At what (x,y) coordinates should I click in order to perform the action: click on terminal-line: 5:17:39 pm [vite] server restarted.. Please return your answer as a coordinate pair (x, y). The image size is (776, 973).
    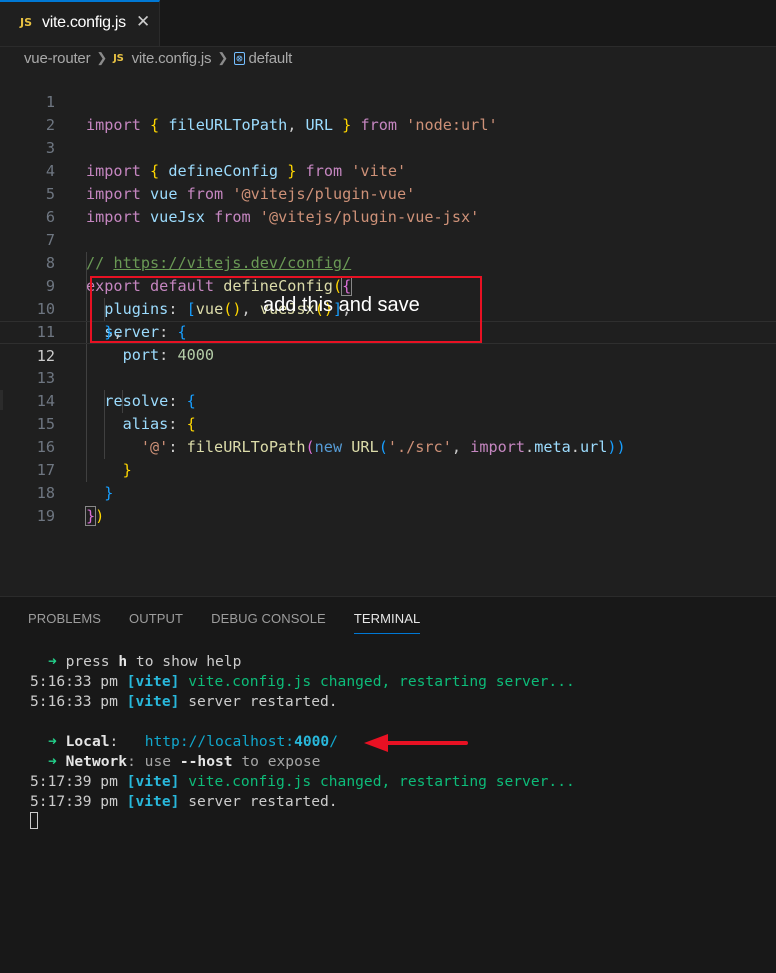
    Looking at the image, I should click on (184, 801).